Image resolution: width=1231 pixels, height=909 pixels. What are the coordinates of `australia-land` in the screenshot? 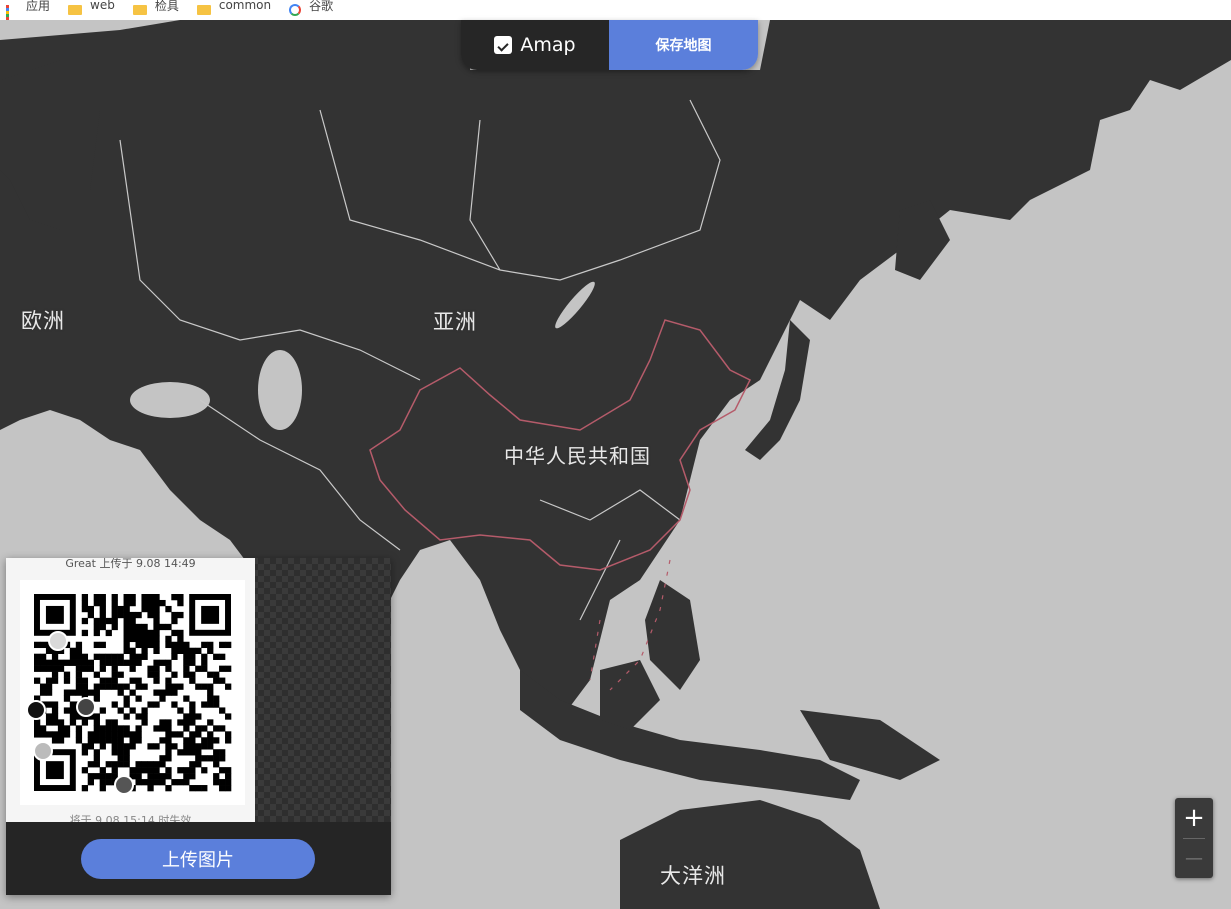 It's located at (750, 854).